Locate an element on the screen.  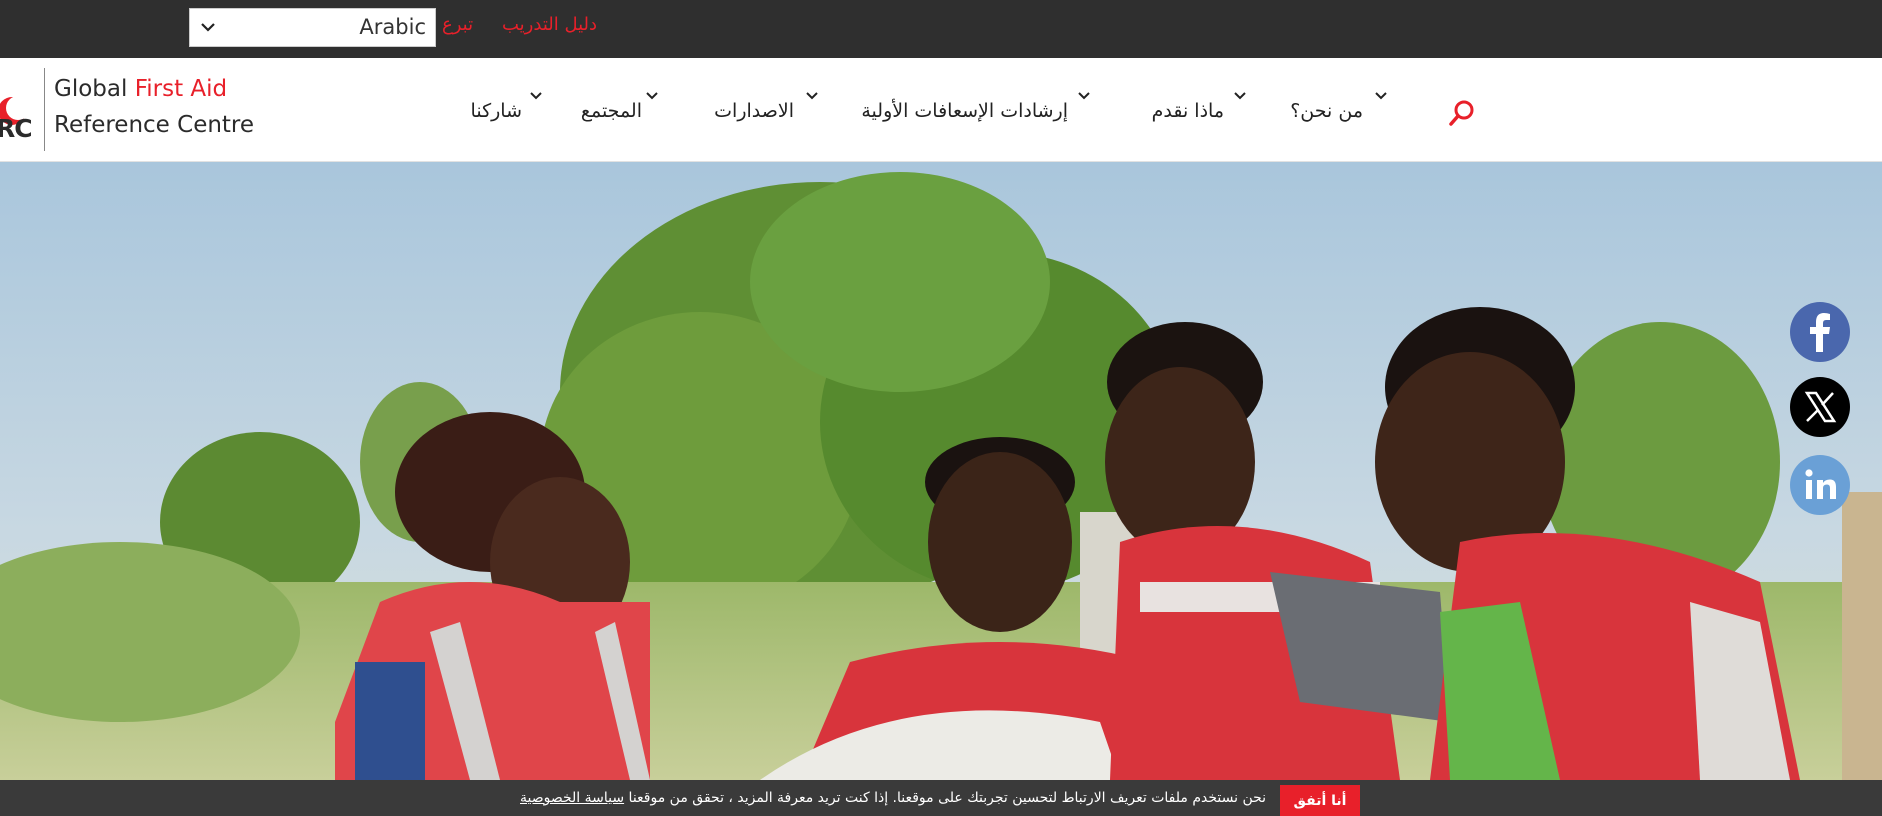
language-select-value: Arabic is located at coordinates (392, 27).